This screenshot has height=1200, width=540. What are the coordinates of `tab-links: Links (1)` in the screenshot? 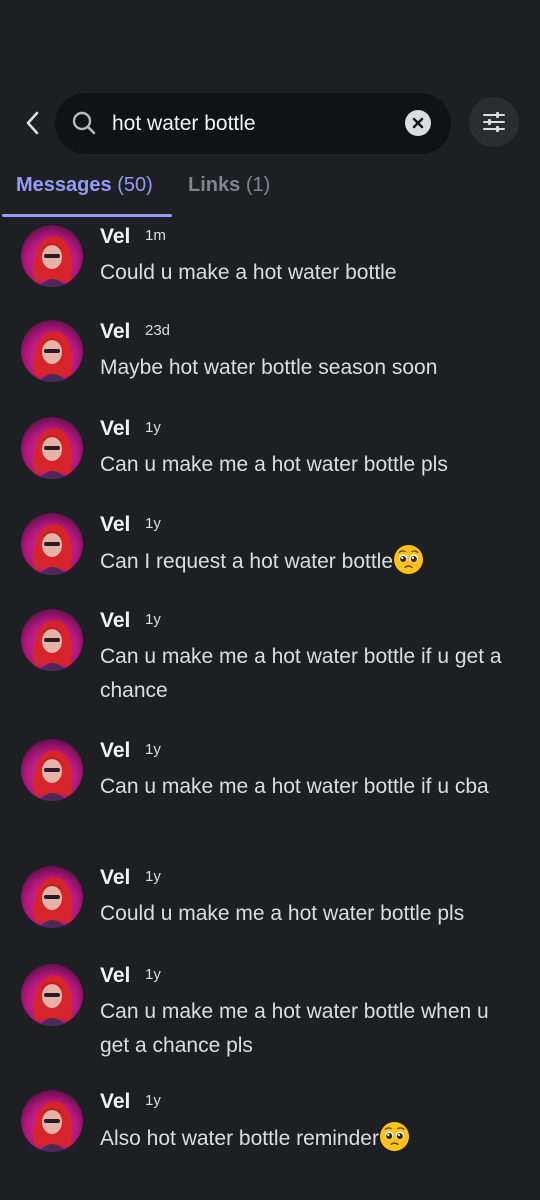 It's located at (229, 185).